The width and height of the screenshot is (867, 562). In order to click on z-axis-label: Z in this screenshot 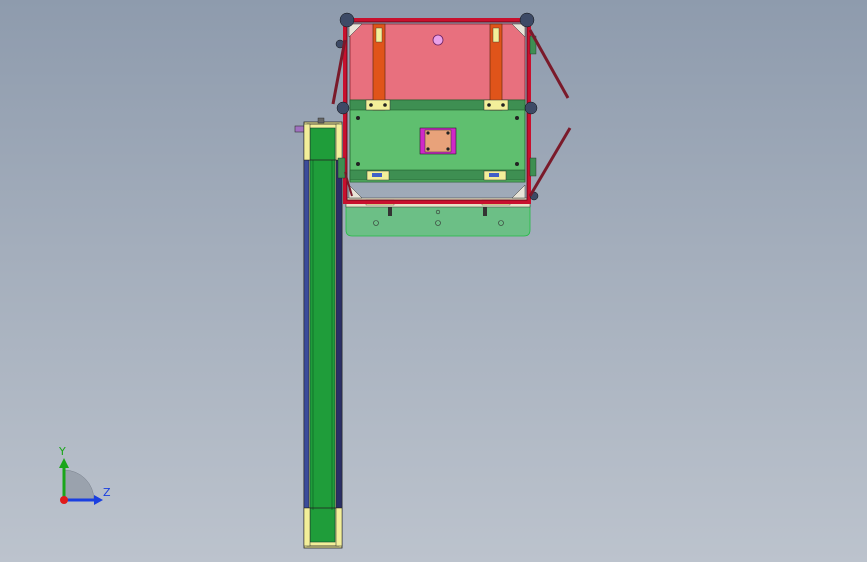, I will do `click(107, 492)`.